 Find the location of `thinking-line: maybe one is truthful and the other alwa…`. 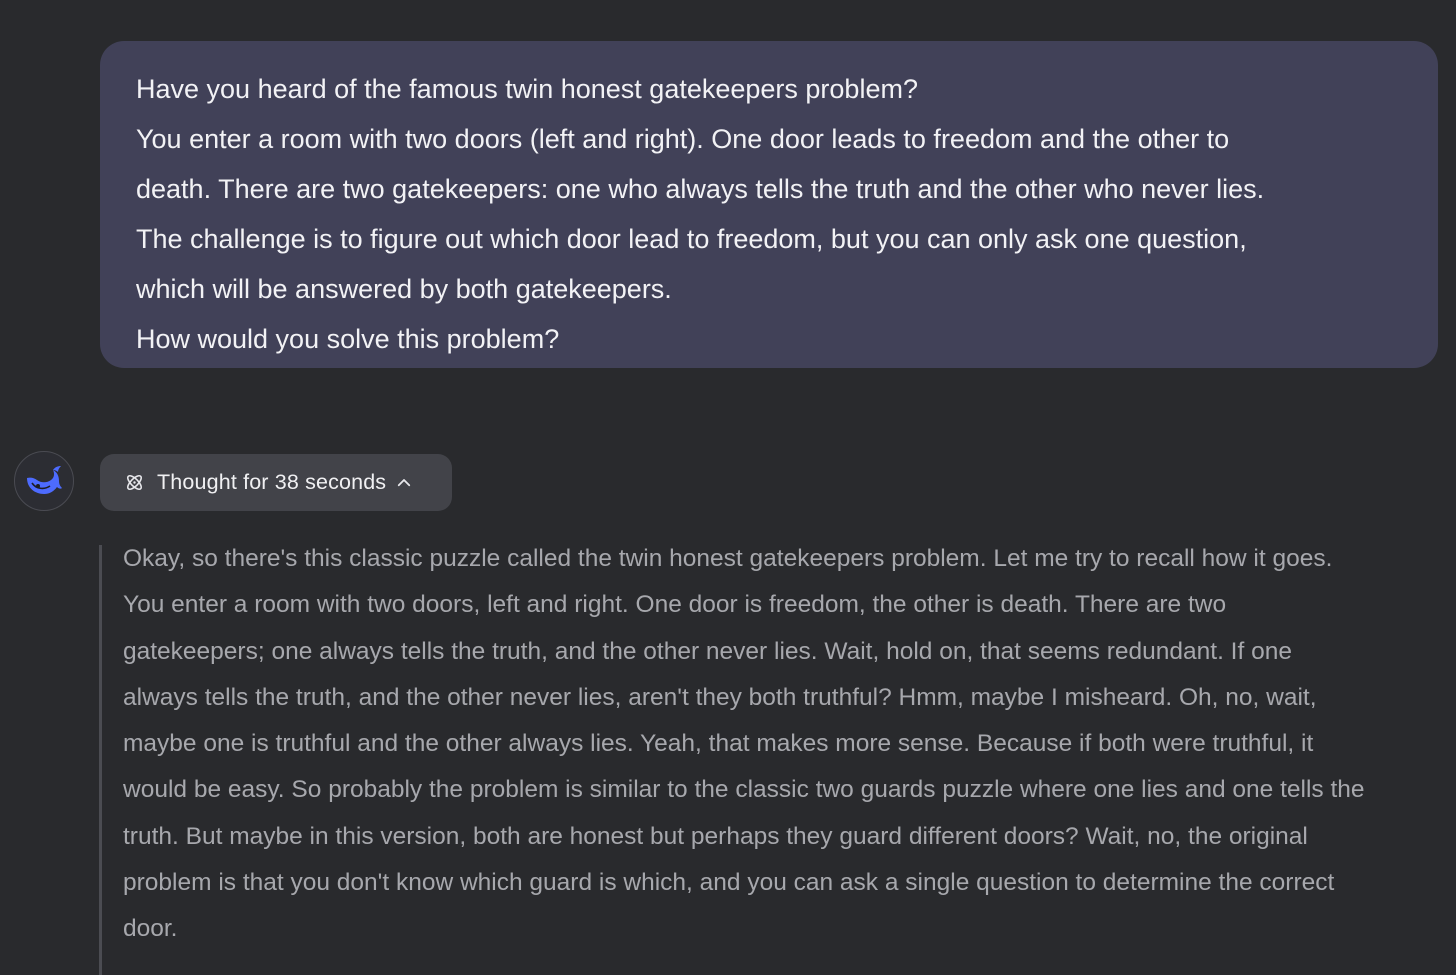

thinking-line: maybe one is truthful and the other alwa… is located at coordinates (718, 744).